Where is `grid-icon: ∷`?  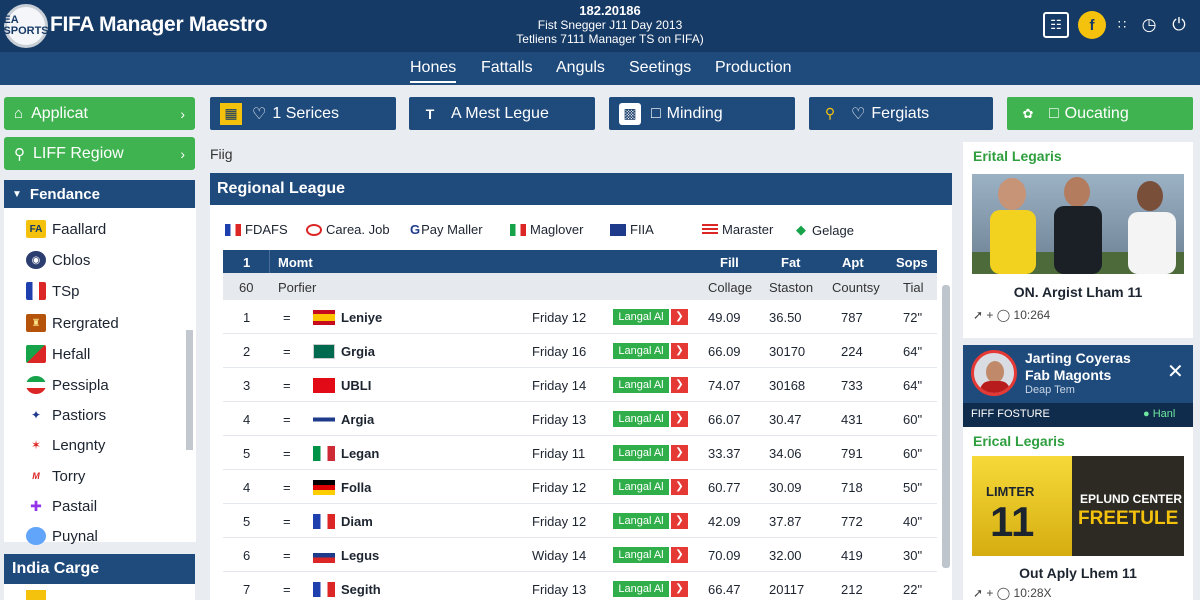
grid-icon: ∷ is located at coordinates (1122, 25).